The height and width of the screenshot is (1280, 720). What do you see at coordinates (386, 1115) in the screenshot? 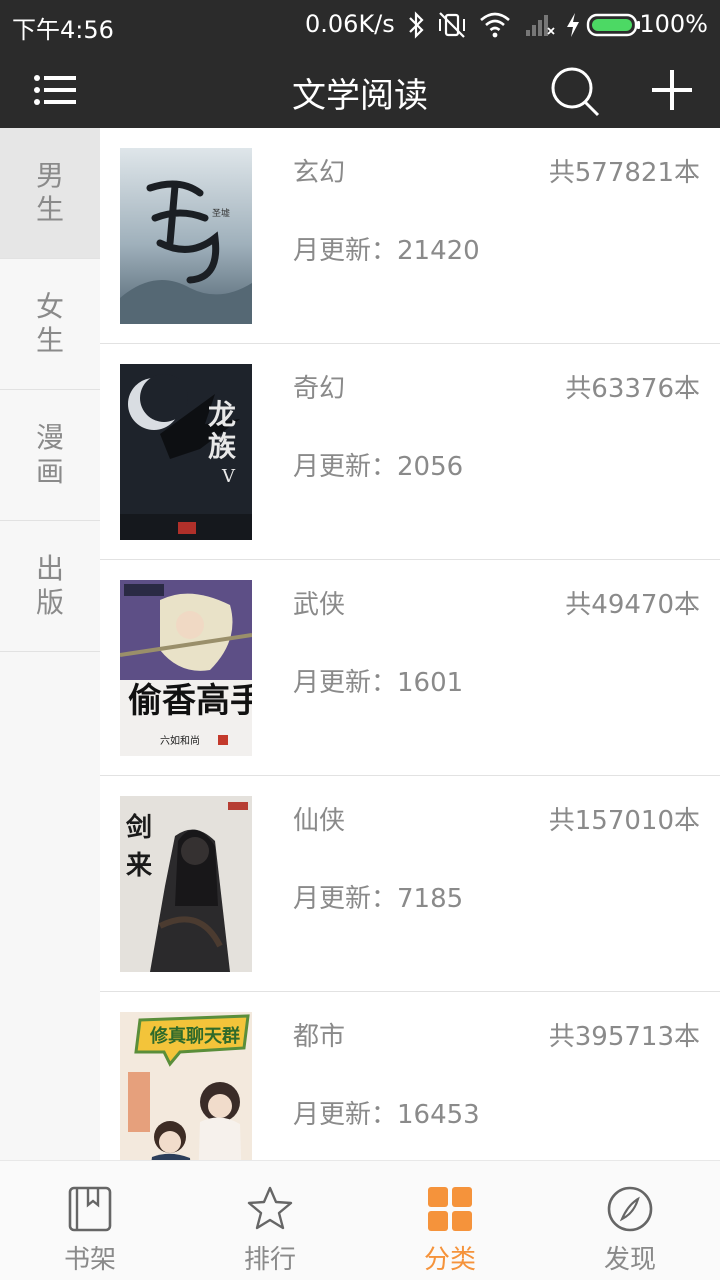
I see `category-monthly-update: 月更新：16453` at bounding box center [386, 1115].